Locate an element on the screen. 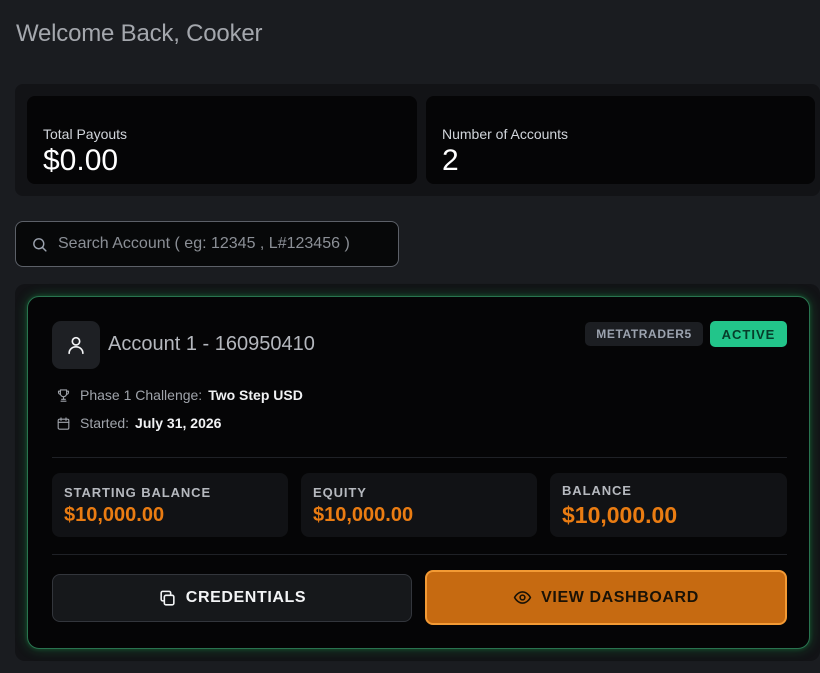  search-icon is located at coordinates (40, 245).